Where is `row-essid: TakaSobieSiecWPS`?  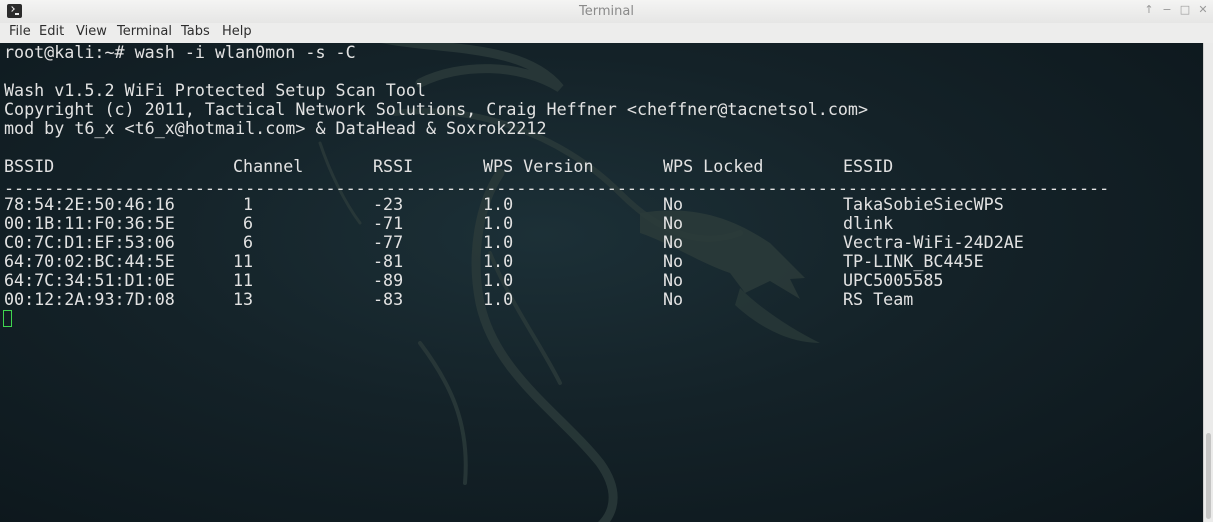 row-essid: TakaSobieSiecWPS is located at coordinates (923, 204).